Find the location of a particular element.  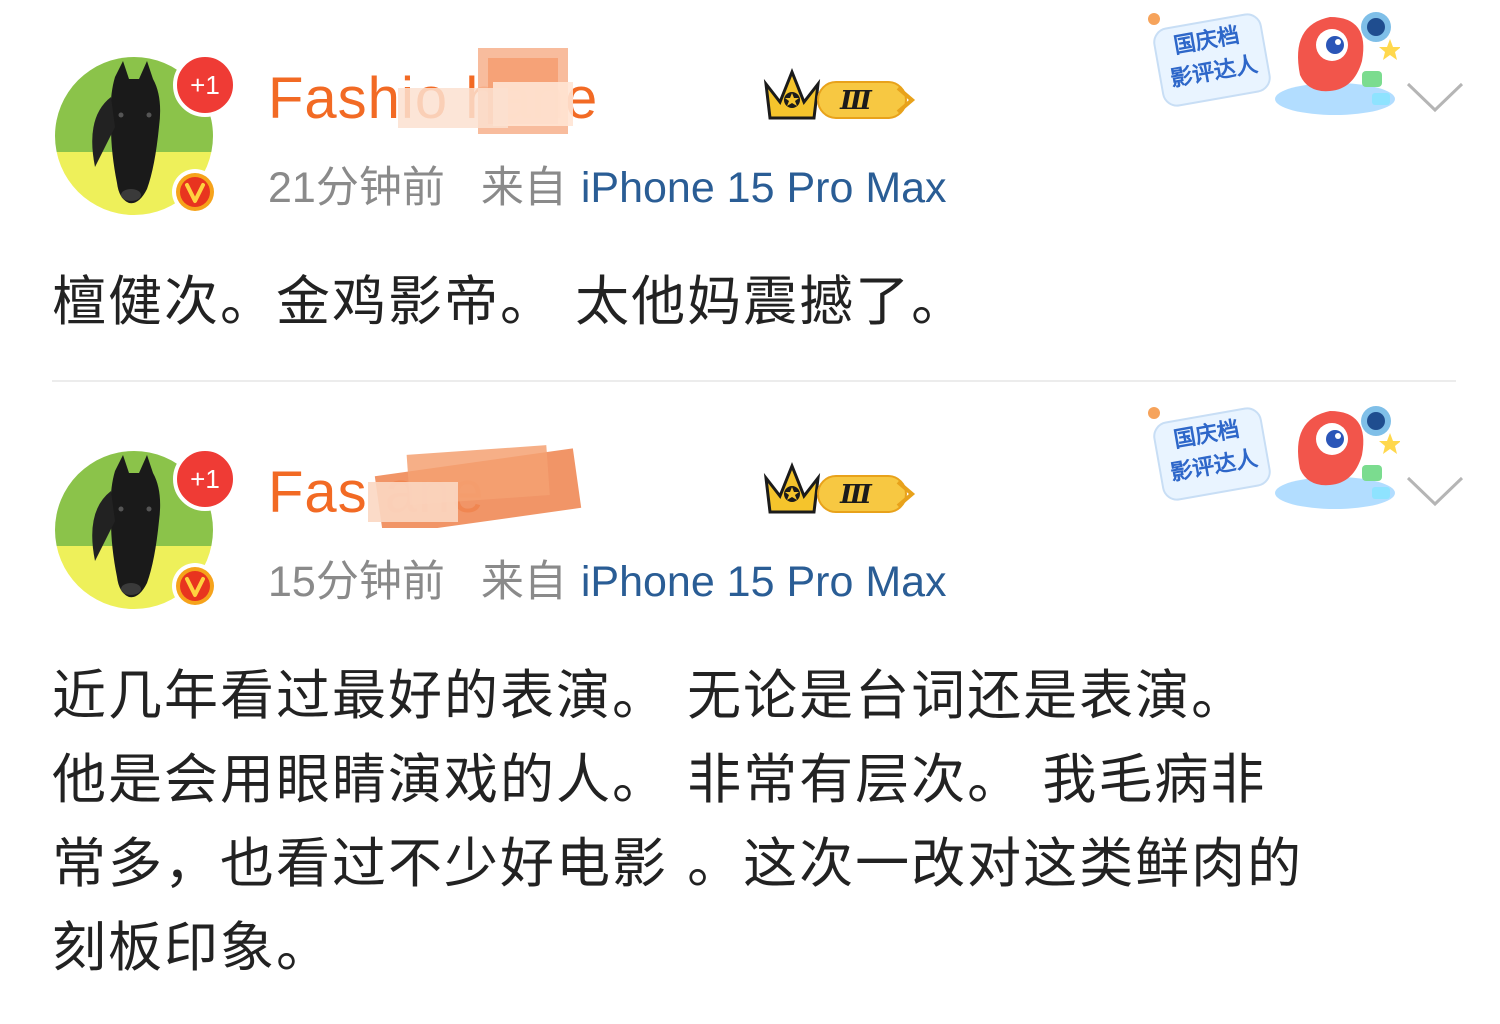

timestamp: 21分钟前 is located at coordinates (356, 188).